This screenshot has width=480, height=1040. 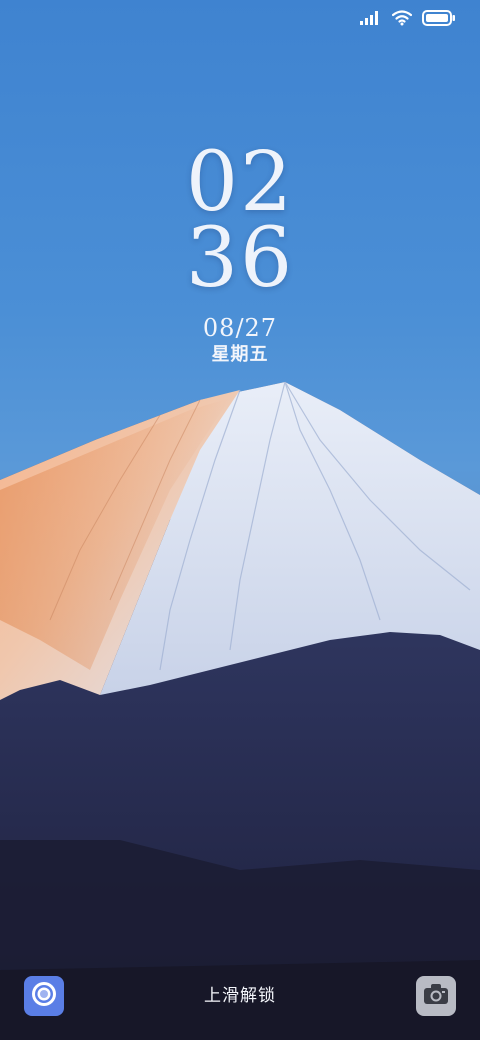 I want to click on status-icons, so click(x=408, y=18).